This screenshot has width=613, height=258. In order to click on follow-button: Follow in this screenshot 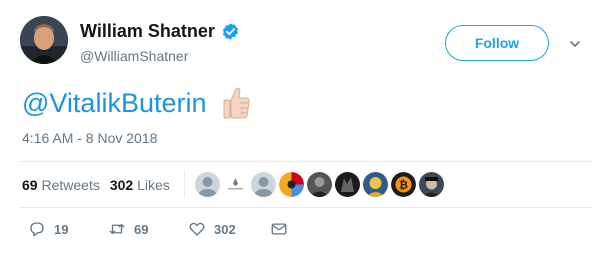, I will do `click(497, 43)`.